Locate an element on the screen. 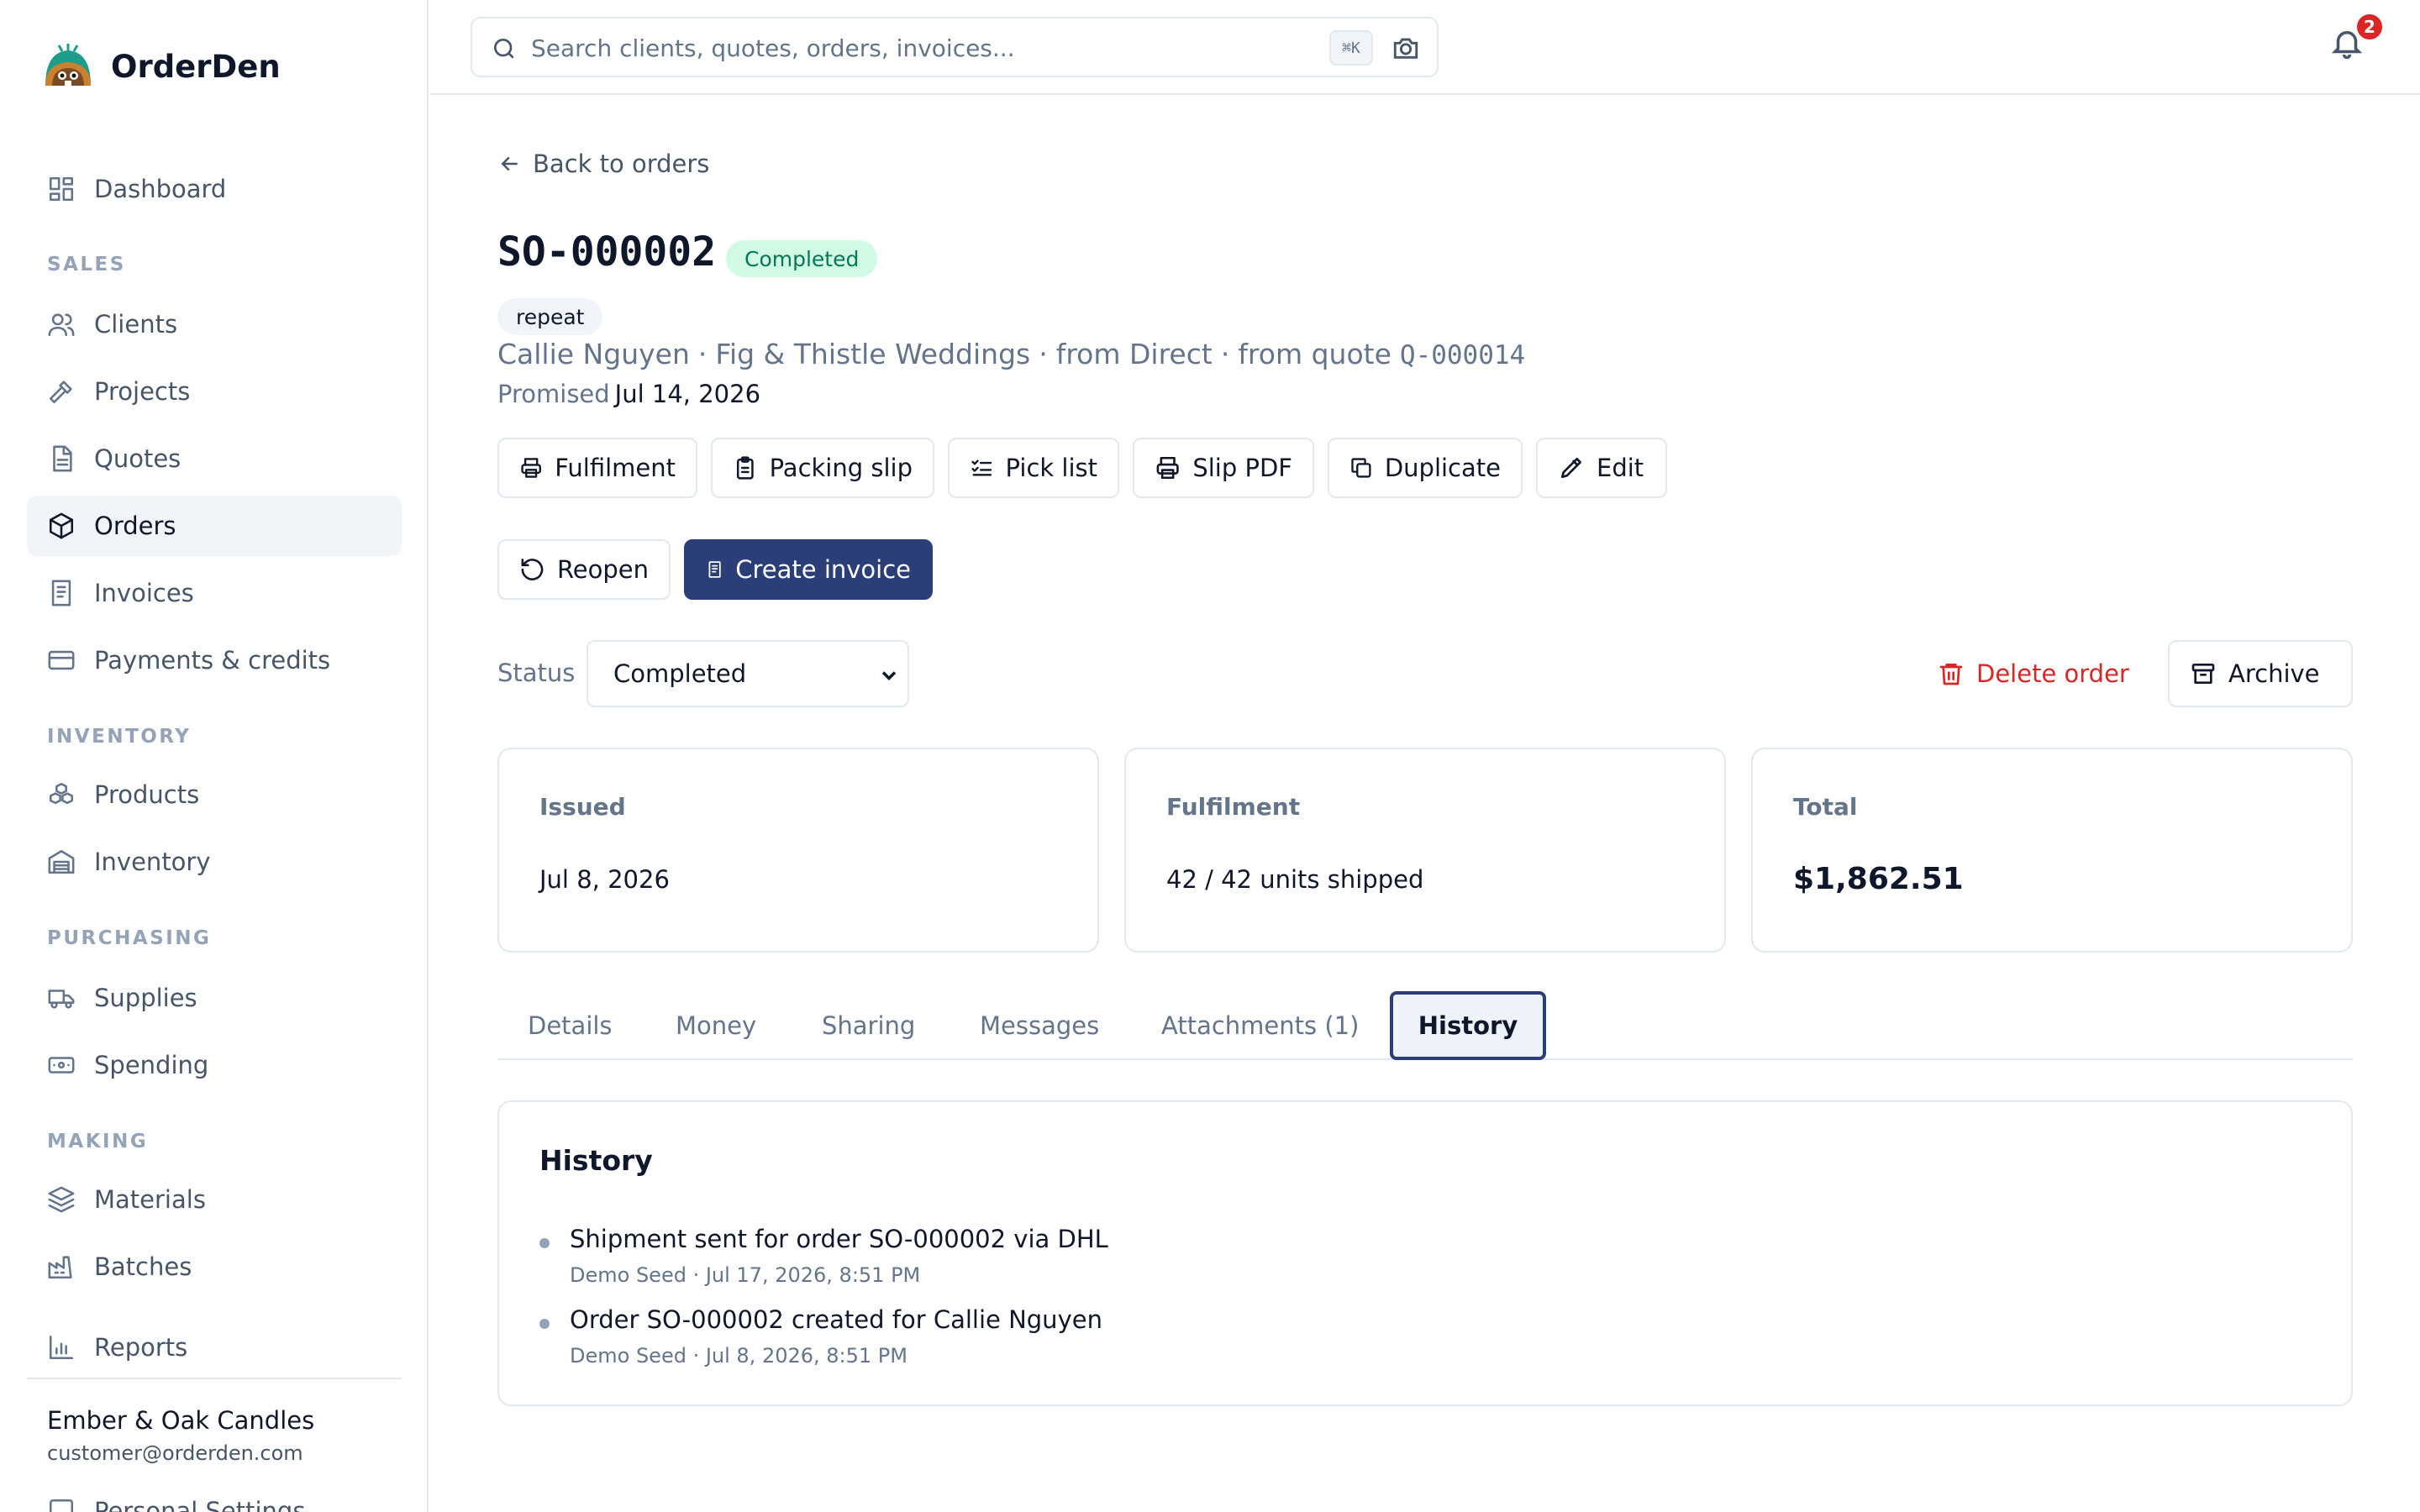 This screenshot has width=2420, height=1512. dashboard-icon is located at coordinates (62, 189).